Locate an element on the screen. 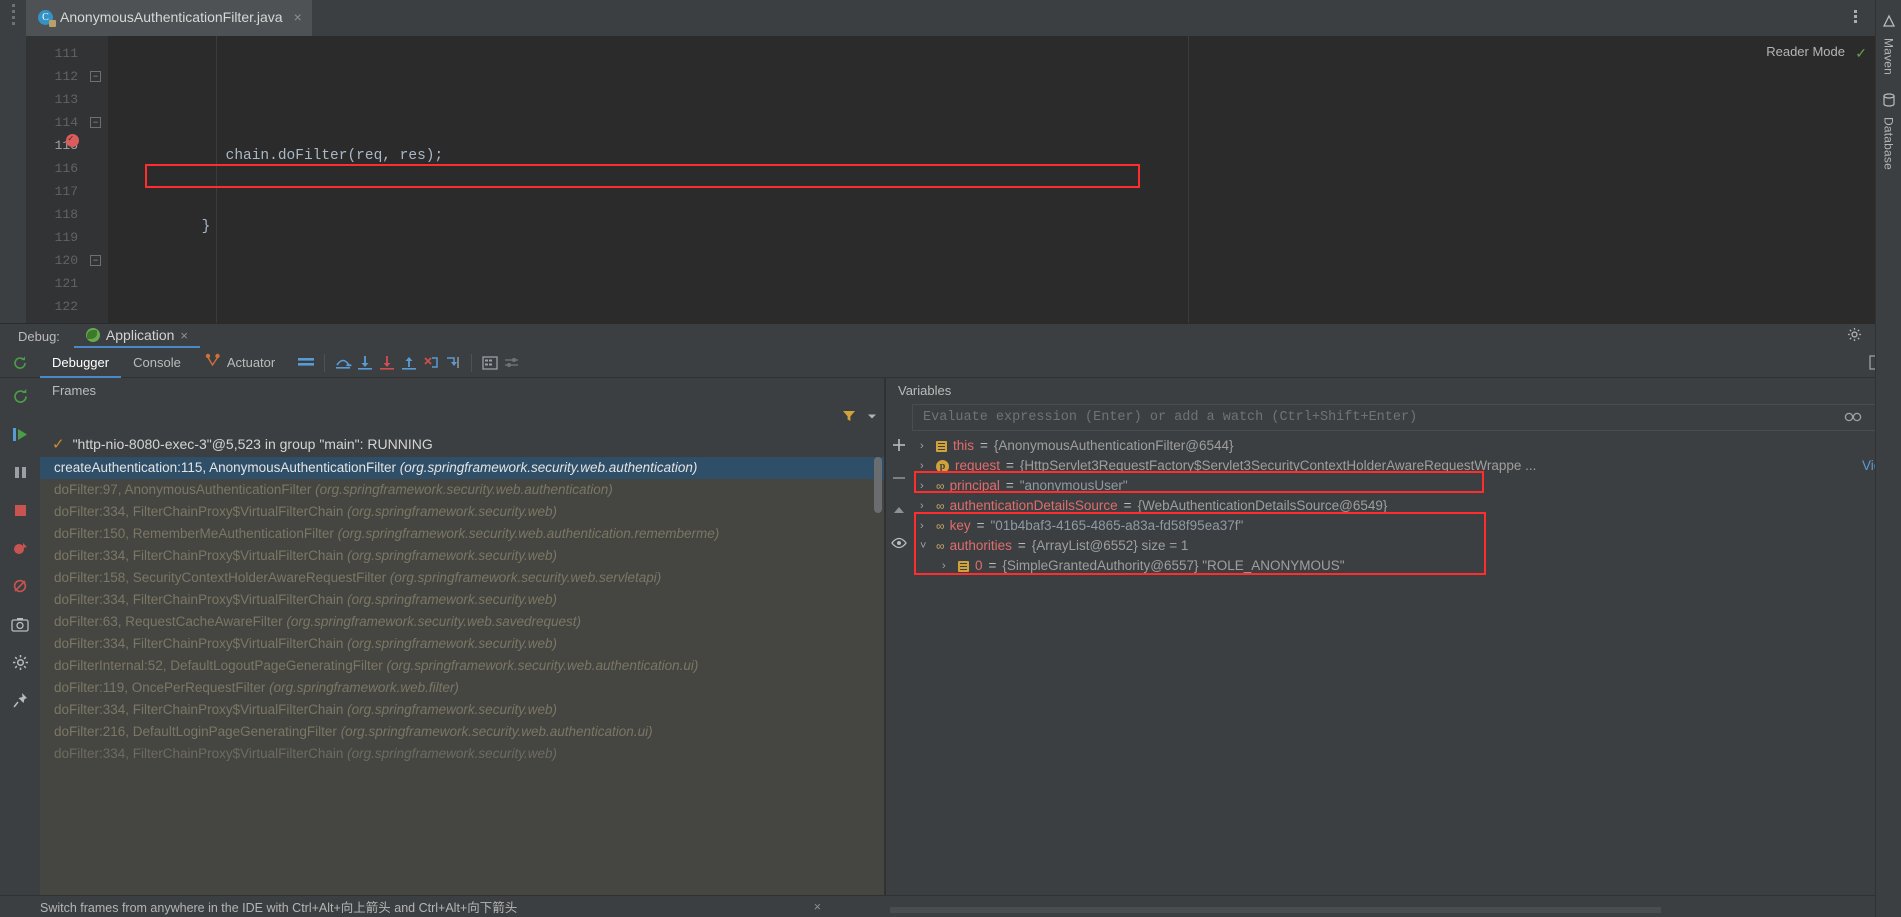 Image resolution: width=1901 pixels, height=917 pixels. code-token: chain. is located at coordinates (251, 156).